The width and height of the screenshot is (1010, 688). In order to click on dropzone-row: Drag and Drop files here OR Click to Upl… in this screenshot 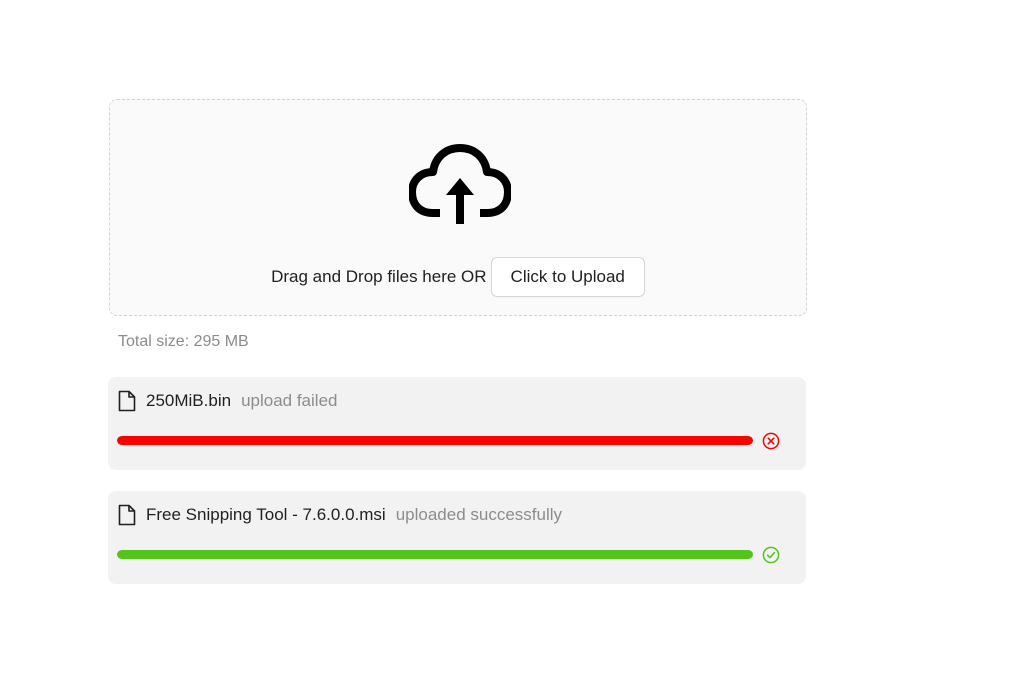, I will do `click(458, 277)`.